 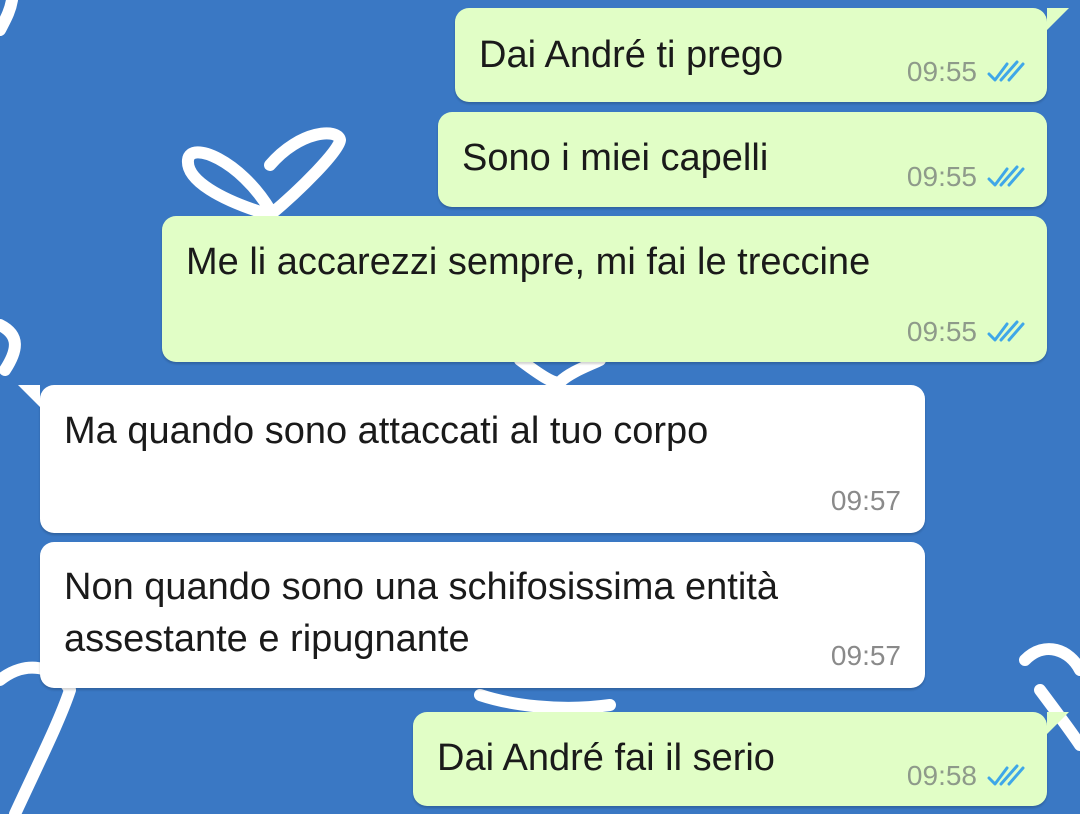 I want to click on message-text: Ma quando sono attaccati al tuo corpo, so click(x=386, y=431).